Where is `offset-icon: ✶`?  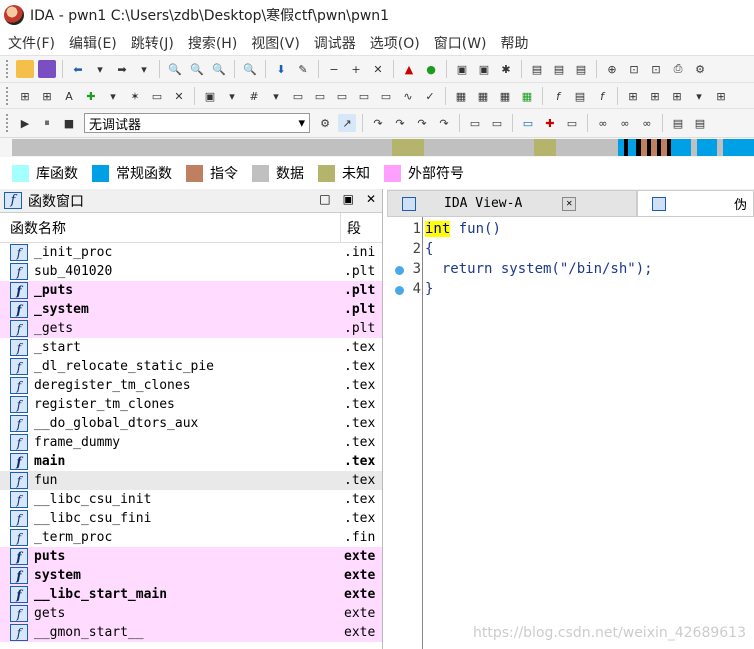 offset-icon: ✶ is located at coordinates (135, 96).